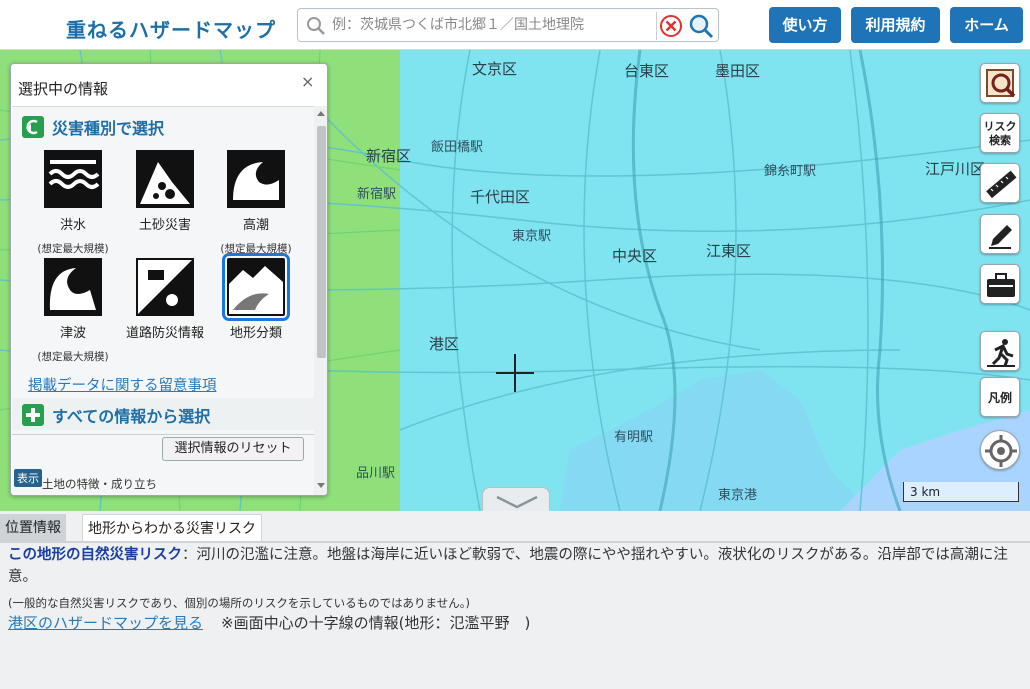 The width and height of the screenshot is (1030, 689). I want to click on panel-scrollbar, so click(321, 300).